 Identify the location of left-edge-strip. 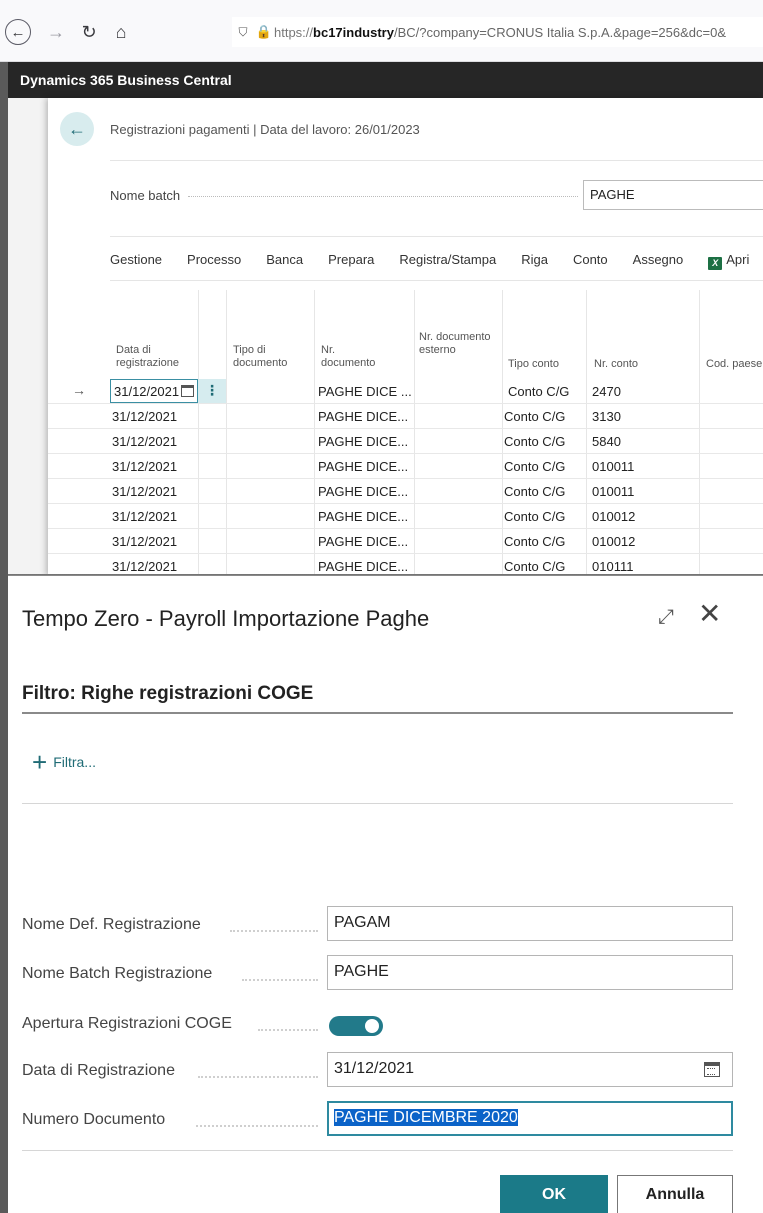
(4, 637).